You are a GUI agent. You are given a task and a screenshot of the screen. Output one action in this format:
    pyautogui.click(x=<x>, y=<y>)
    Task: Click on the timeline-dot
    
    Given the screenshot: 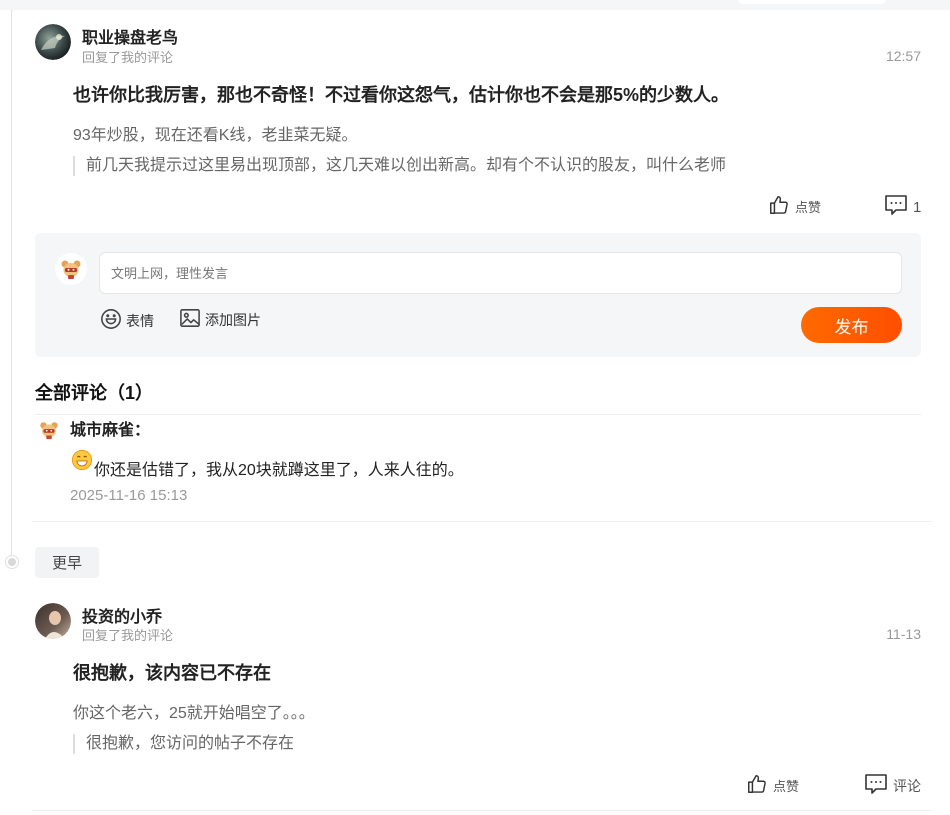 What is the action you would take?
    pyautogui.click(x=12, y=562)
    